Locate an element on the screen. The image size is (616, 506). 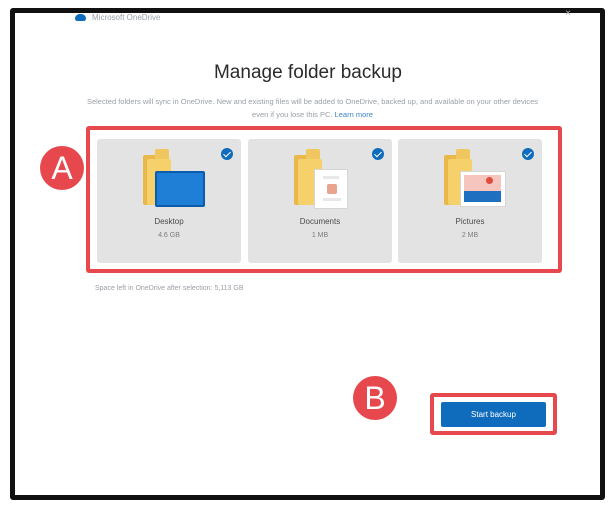
folder-card-pictures: Pictures 2 MB is located at coordinates (470, 201).